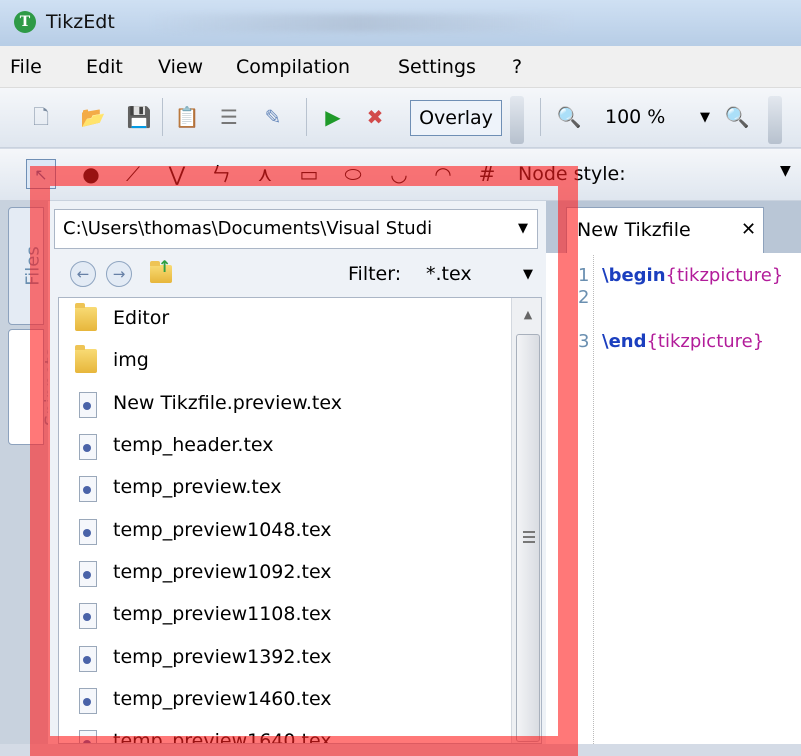 This screenshot has height=756, width=801. I want to click on hv-edge-tool-icon: ㄣ, so click(221, 174).